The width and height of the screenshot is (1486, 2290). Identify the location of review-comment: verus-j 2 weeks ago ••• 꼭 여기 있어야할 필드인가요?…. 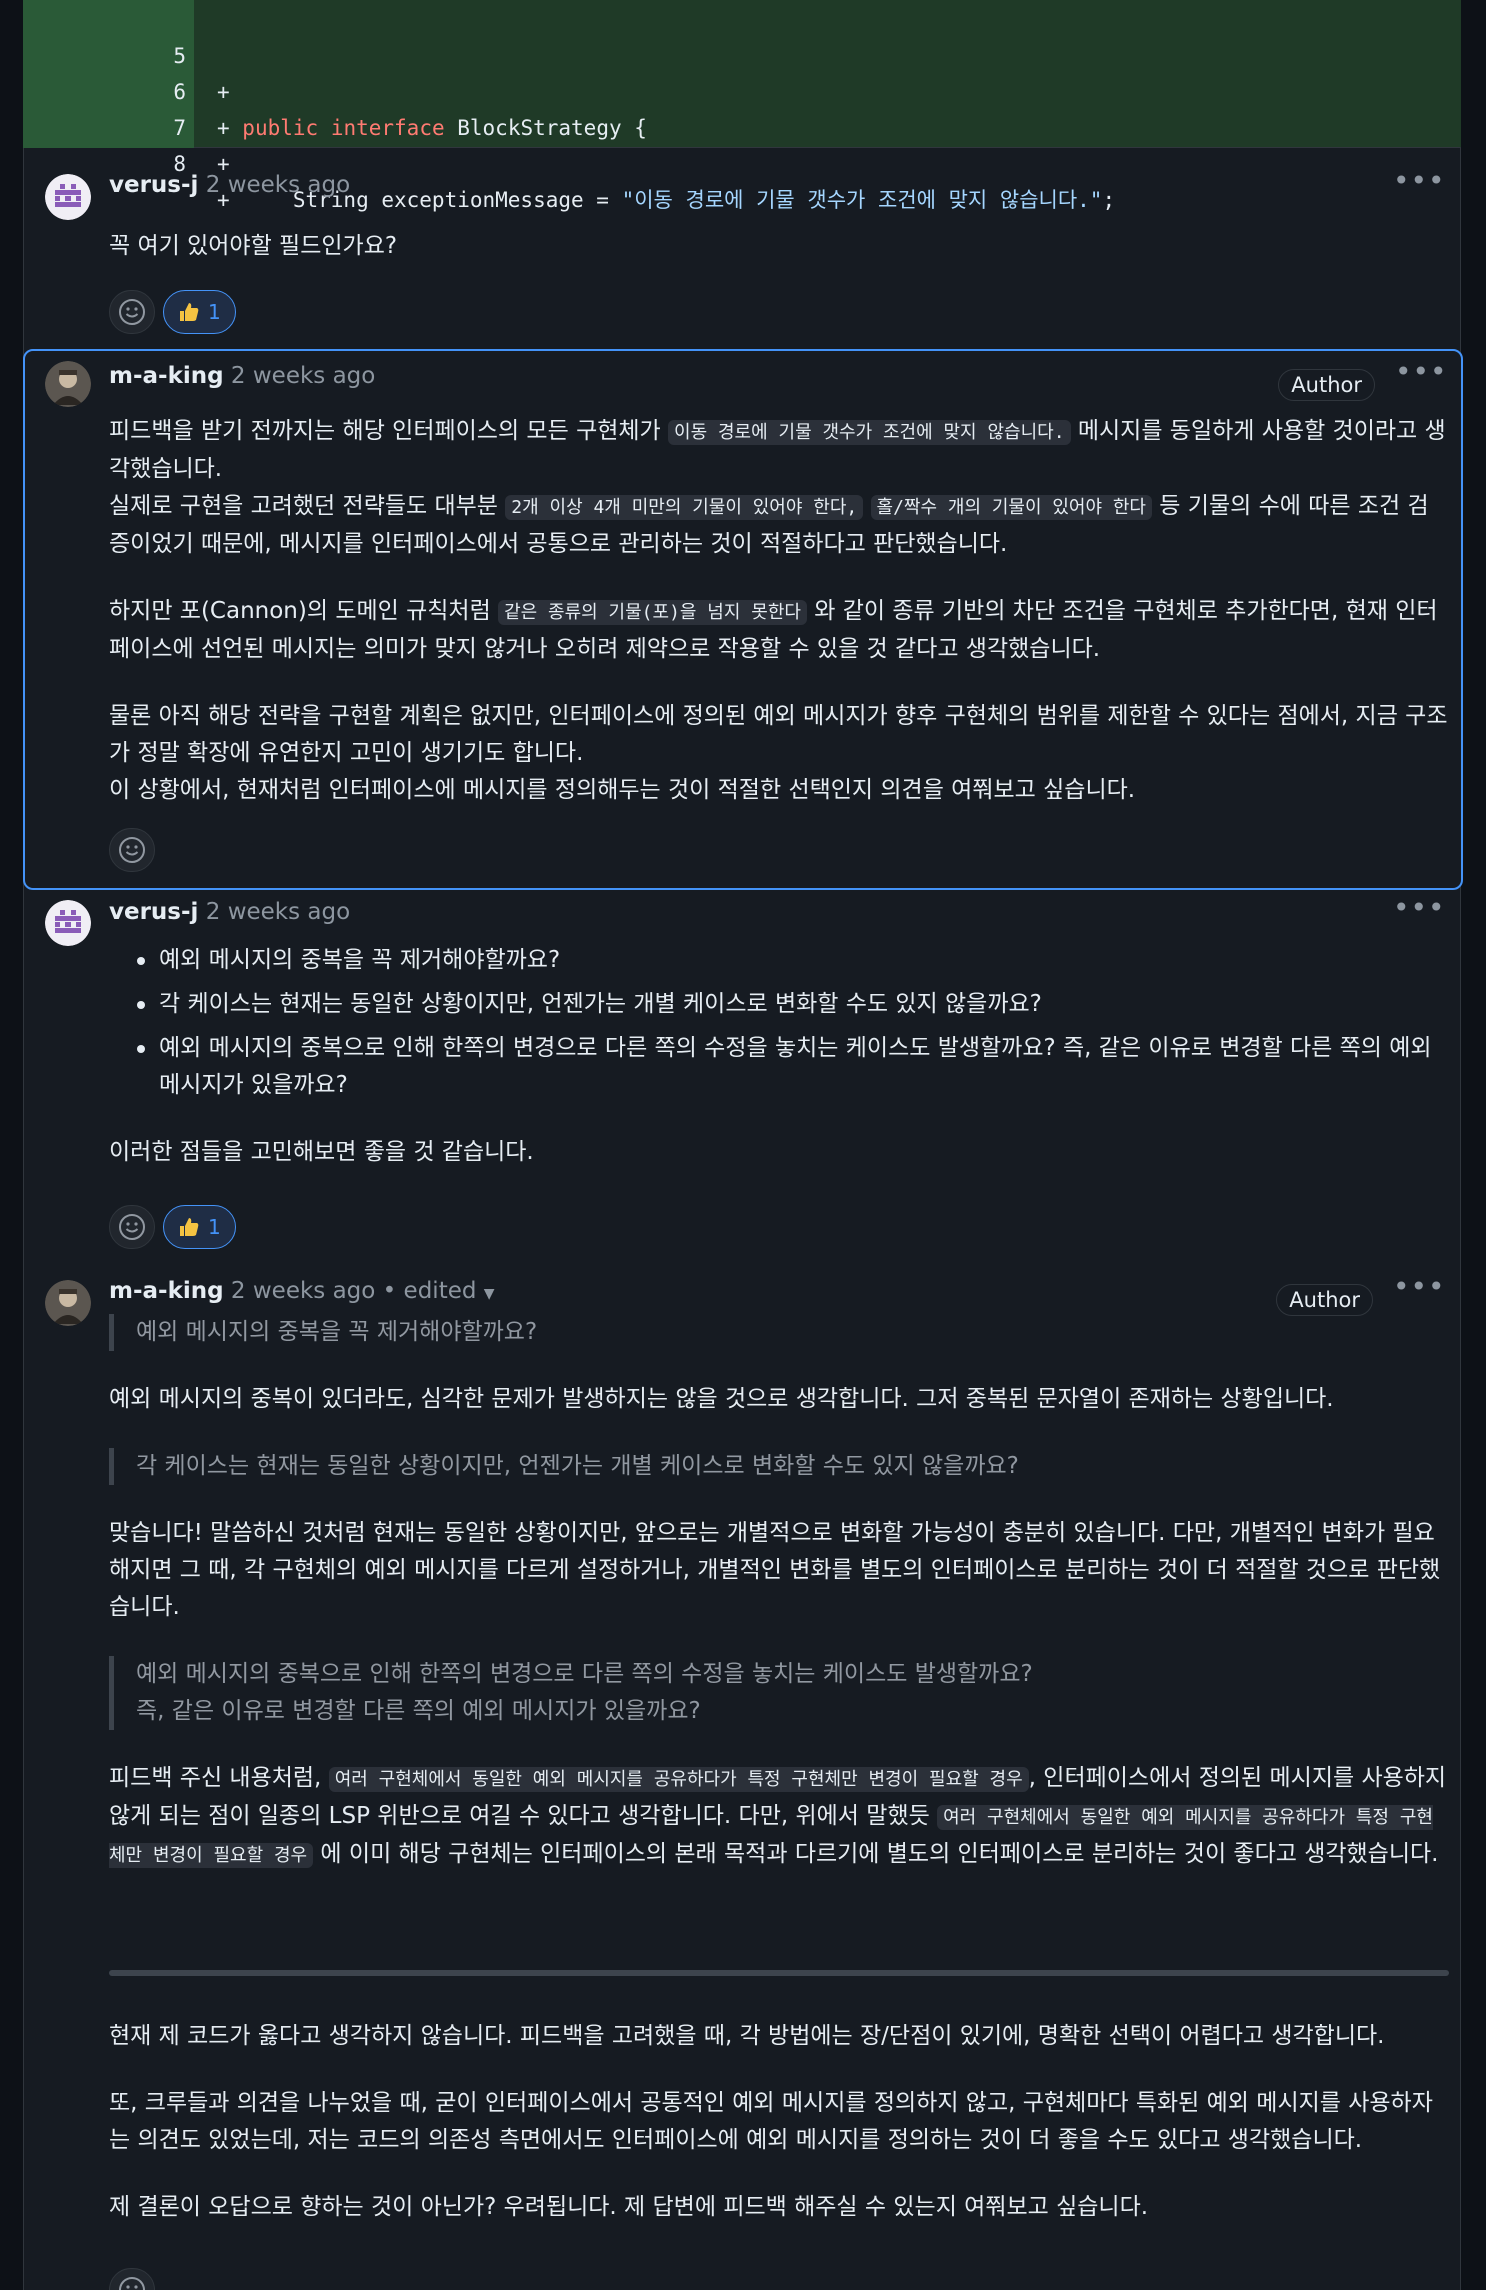
(742, 250).